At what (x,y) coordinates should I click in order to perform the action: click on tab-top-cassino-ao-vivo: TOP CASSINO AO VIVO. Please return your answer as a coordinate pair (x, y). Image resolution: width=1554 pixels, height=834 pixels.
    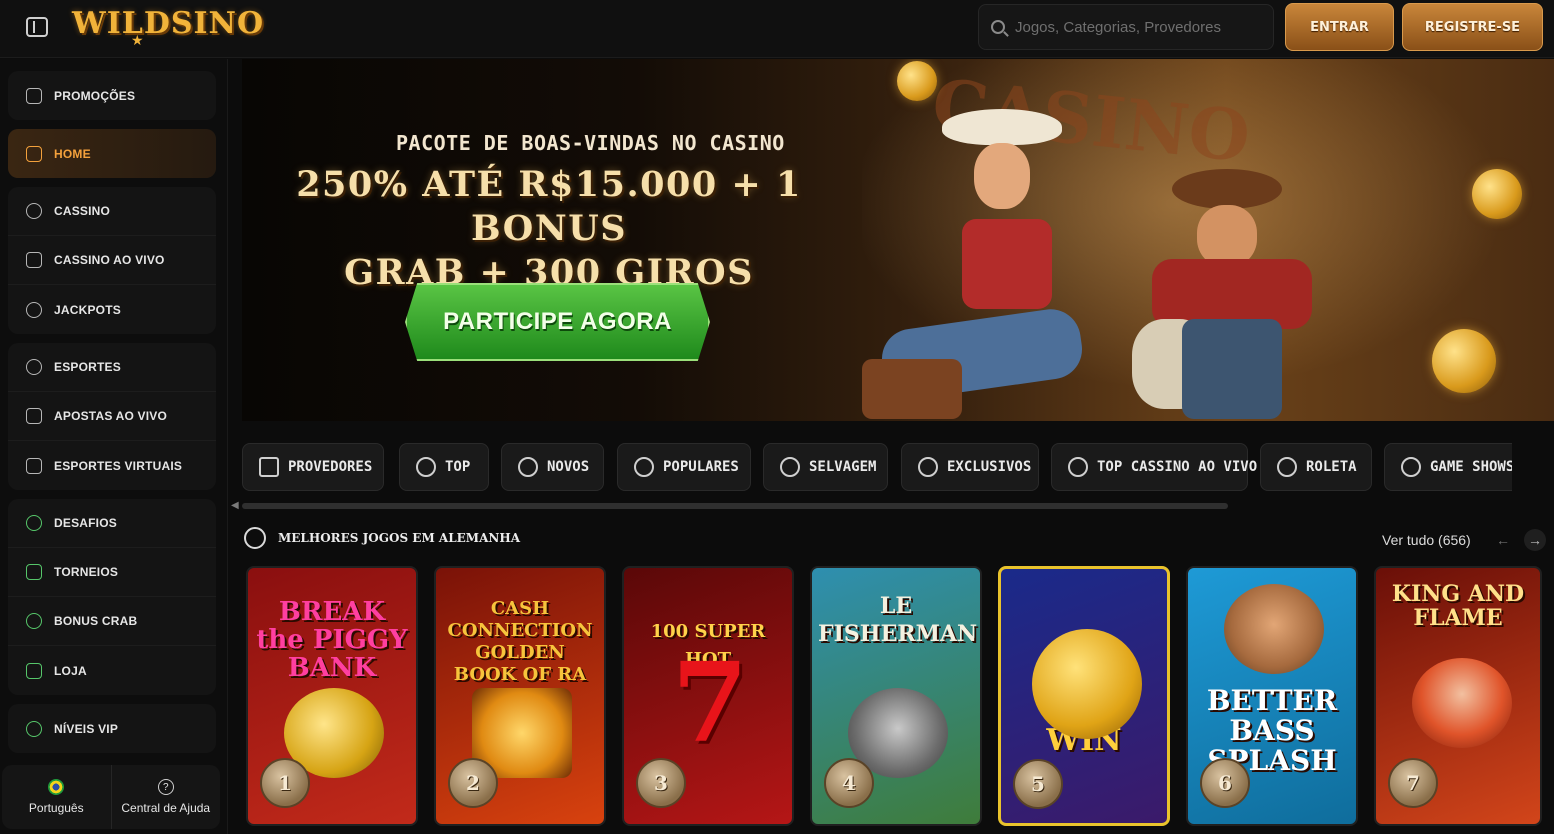
    Looking at the image, I should click on (1154, 467).